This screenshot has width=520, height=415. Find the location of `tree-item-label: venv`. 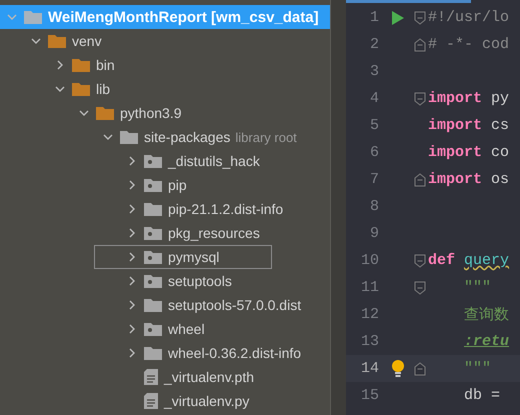

tree-item-label: venv is located at coordinates (87, 41).